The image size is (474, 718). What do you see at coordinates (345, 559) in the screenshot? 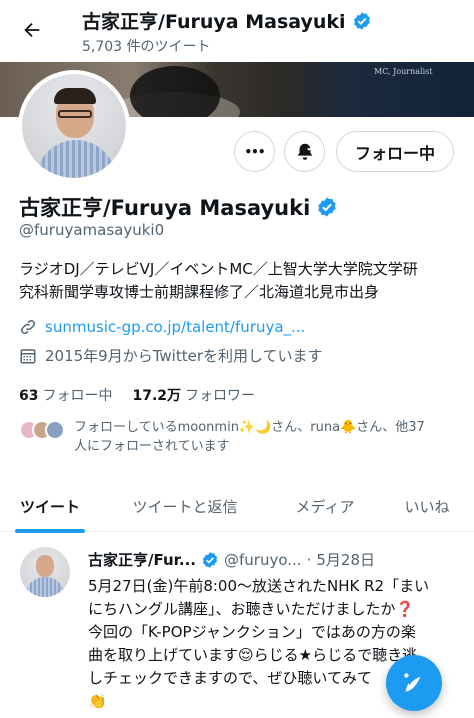
I see `tweet-date: 5月28日` at bounding box center [345, 559].